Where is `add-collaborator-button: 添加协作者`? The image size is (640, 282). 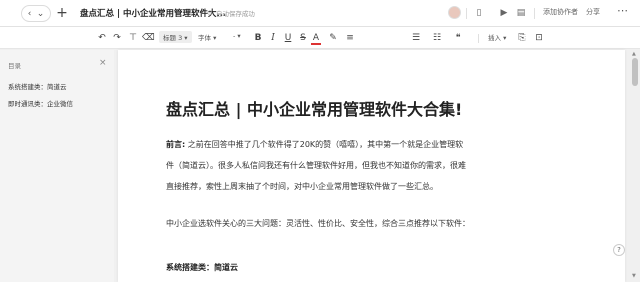
add-collaborator-button: 添加协作者 is located at coordinates (560, 12).